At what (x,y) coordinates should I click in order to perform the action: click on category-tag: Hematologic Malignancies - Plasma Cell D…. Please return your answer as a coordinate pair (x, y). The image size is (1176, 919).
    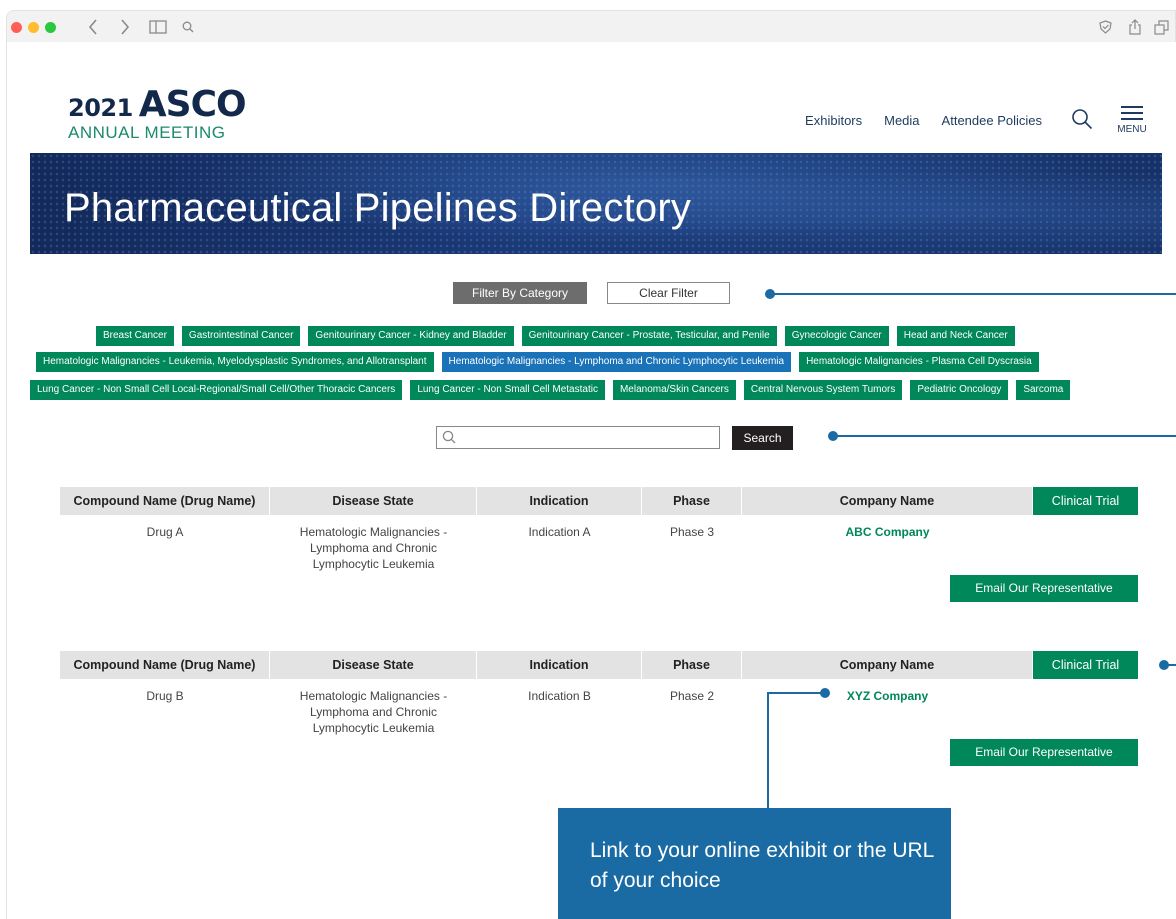
    Looking at the image, I should click on (919, 362).